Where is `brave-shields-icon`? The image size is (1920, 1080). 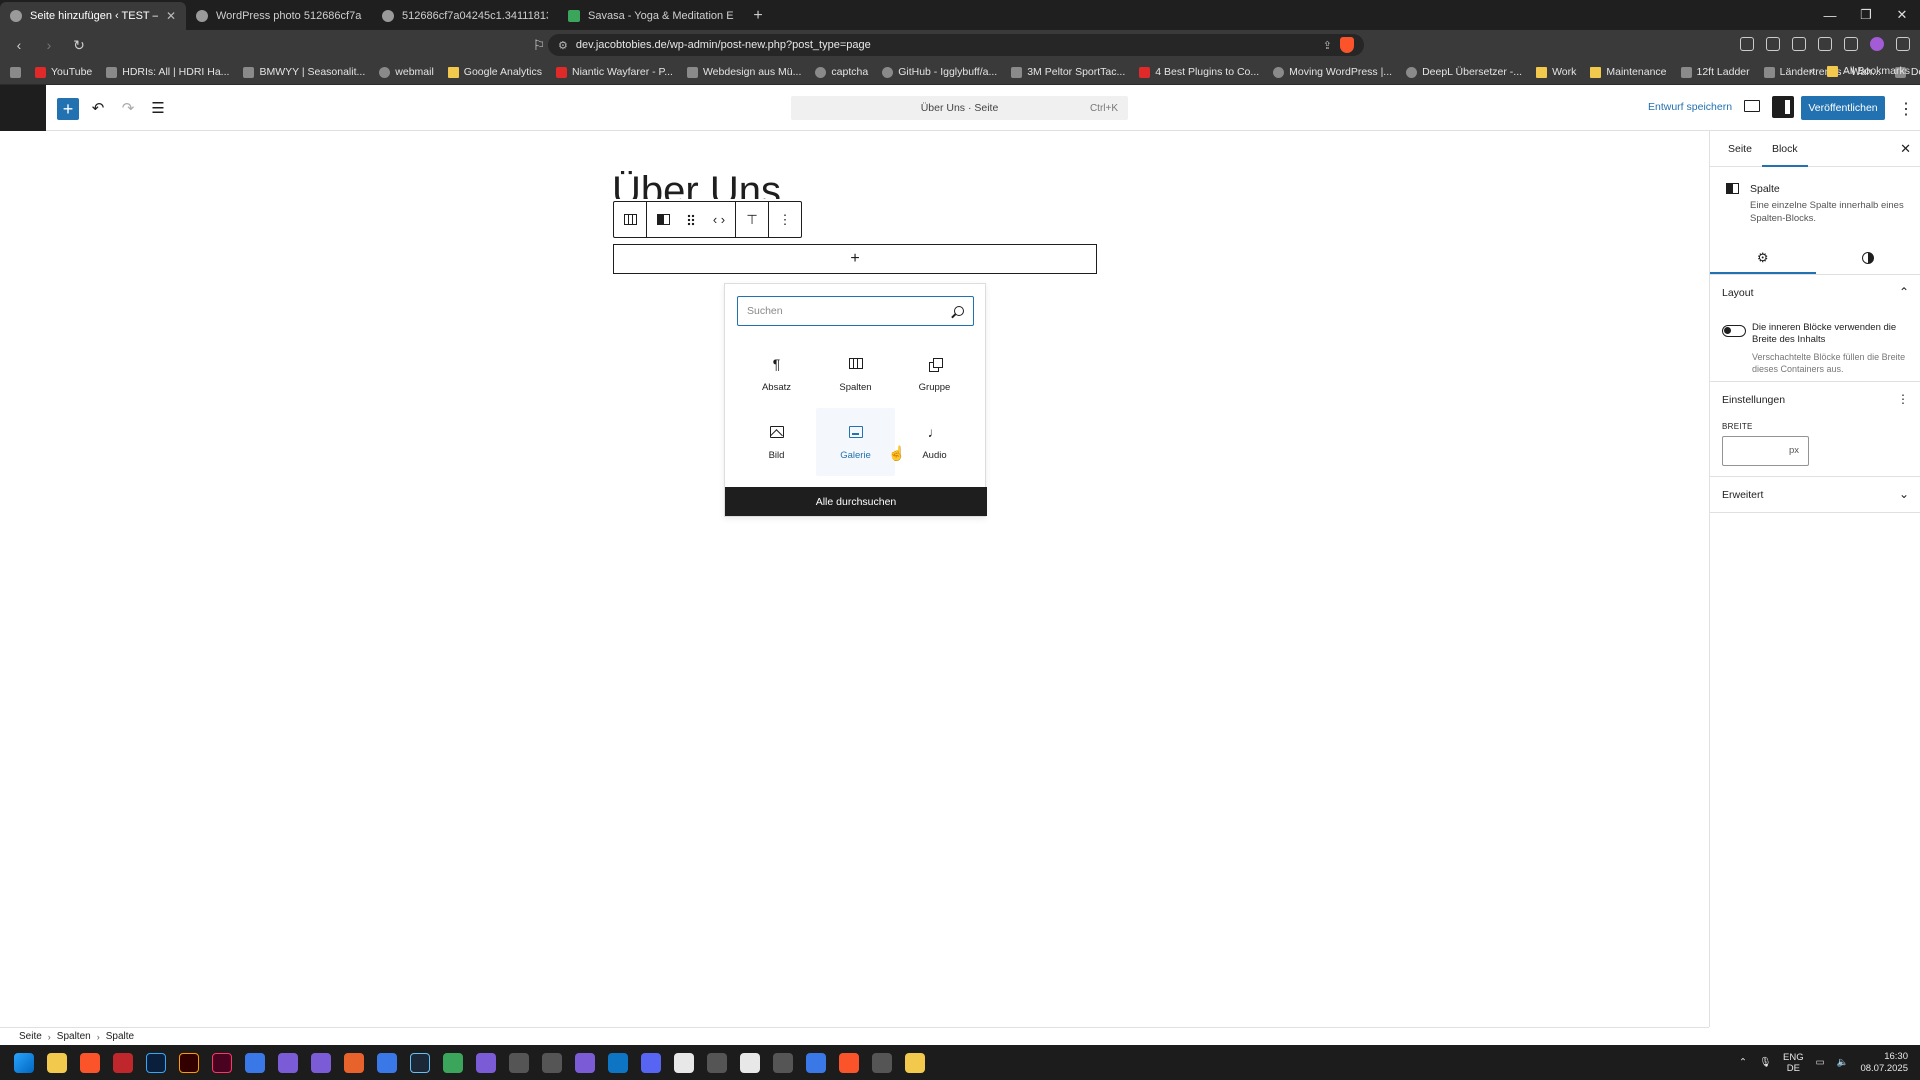
brave-shields-icon is located at coordinates (1347, 45).